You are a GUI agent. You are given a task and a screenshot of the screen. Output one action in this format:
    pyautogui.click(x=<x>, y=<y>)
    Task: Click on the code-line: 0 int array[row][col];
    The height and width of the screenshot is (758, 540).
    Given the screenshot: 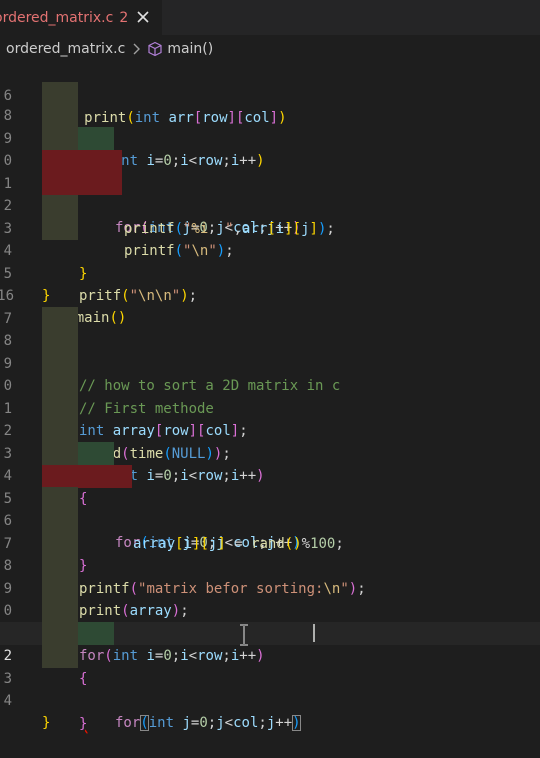 What is the action you would take?
    pyautogui.click(x=270, y=395)
    